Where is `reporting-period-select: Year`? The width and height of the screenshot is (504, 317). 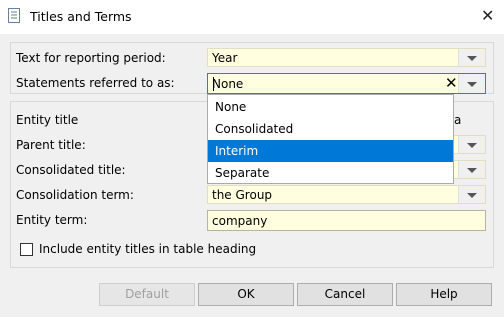 reporting-period-select: Year is located at coordinates (346, 57).